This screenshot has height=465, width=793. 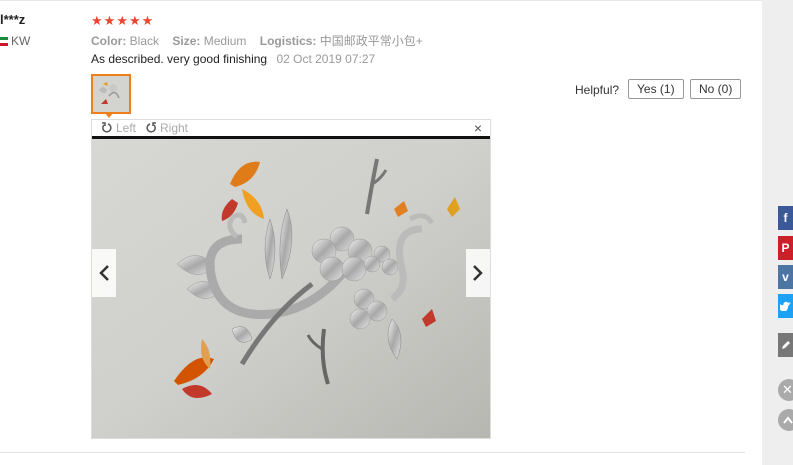 I want to click on chevron-right-icon, so click(x=478, y=273).